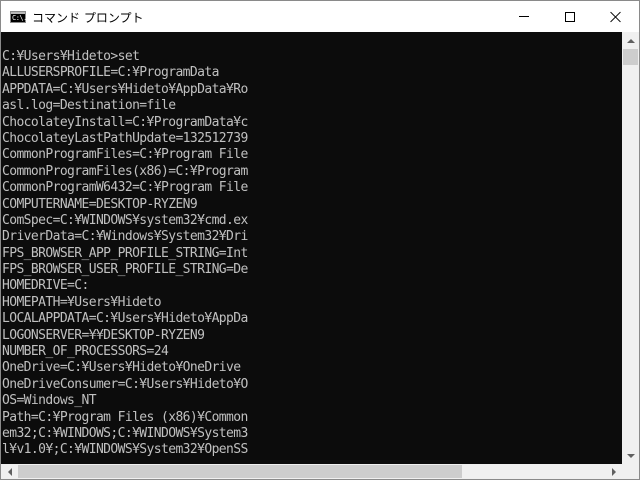 The width and height of the screenshot is (640, 480). What do you see at coordinates (125, 270) in the screenshot?
I see `console-line: FPS_BROWSER_USER_PROFILE_STRING=De` at bounding box center [125, 270].